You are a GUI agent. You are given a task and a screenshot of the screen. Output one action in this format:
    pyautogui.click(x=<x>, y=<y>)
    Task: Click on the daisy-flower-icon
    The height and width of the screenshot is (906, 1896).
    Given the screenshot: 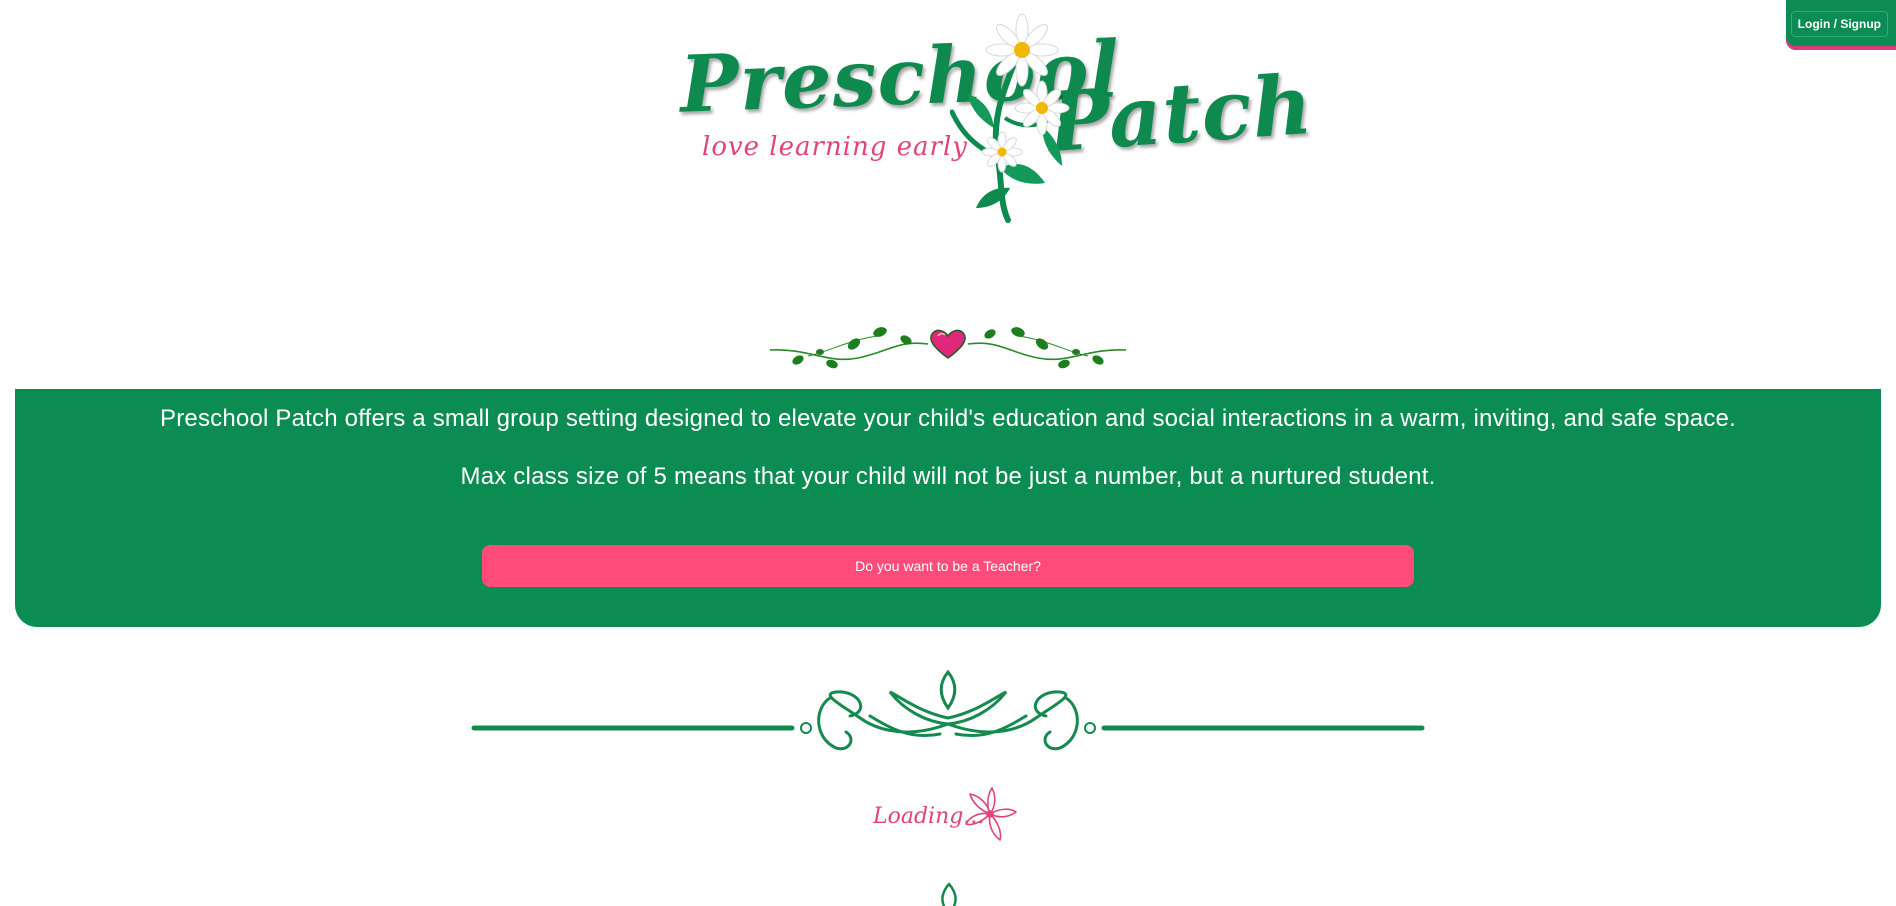 What is the action you would take?
    pyautogui.click(x=1010, y=118)
    